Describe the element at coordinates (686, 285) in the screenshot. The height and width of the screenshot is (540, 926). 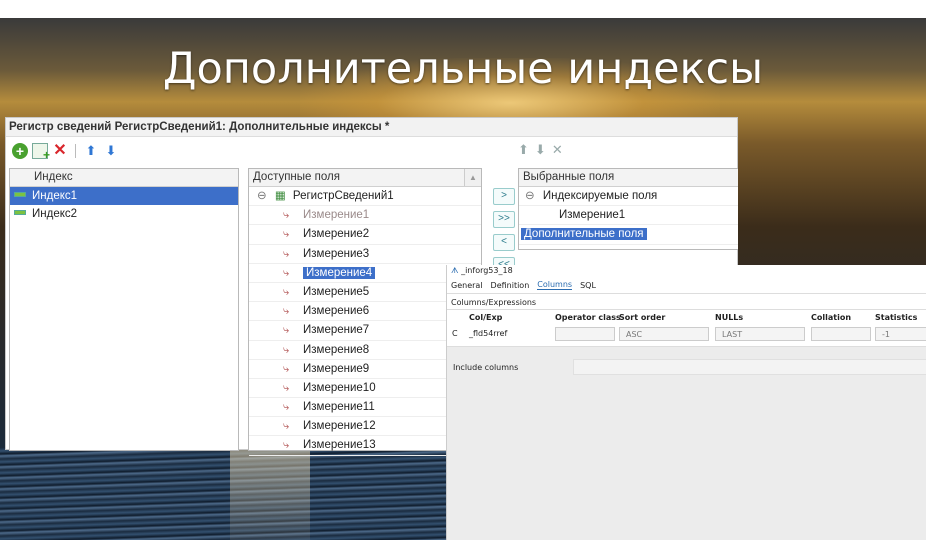
I see `dialog-tabs: General Definition Columns SQL` at that location.